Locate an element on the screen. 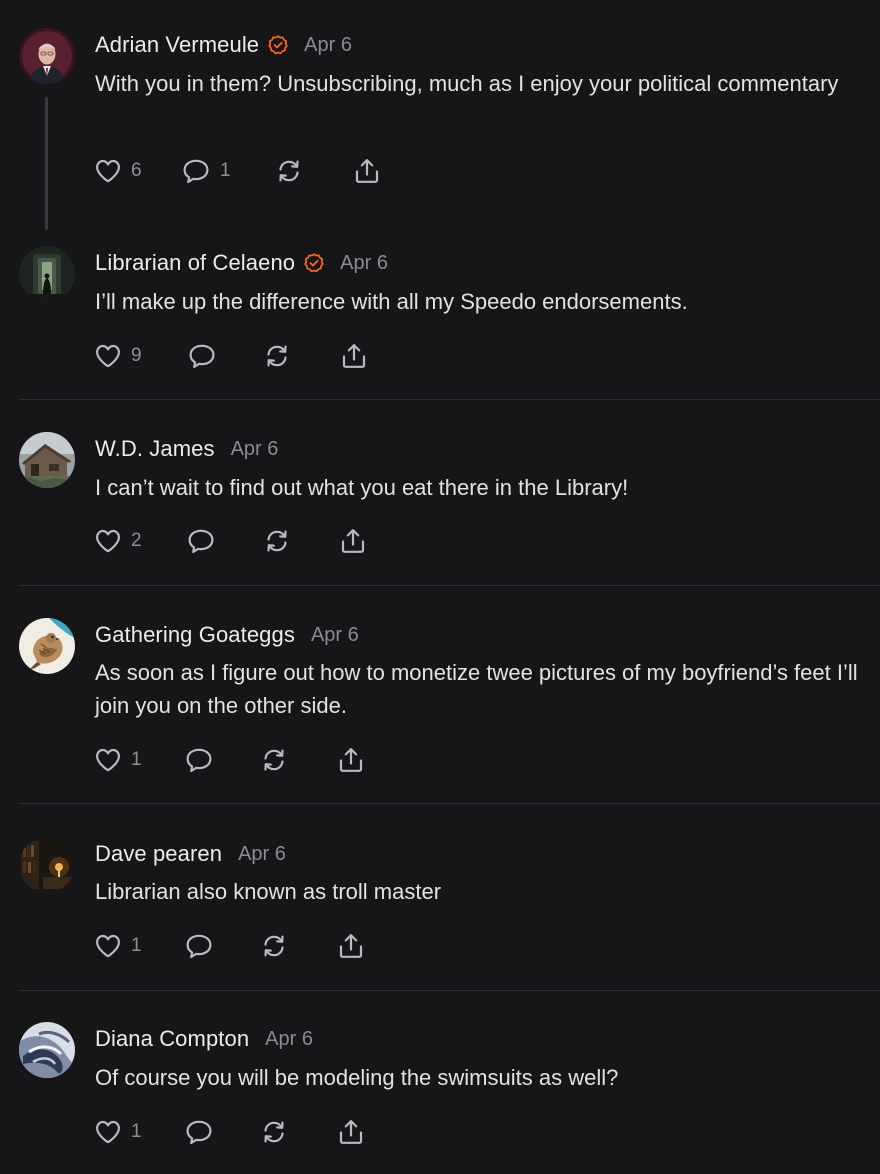 Image resolution: width=880 pixels, height=1174 pixels. comment-header: Gathering Goateggs Apr 6 is located at coordinates (227, 635).